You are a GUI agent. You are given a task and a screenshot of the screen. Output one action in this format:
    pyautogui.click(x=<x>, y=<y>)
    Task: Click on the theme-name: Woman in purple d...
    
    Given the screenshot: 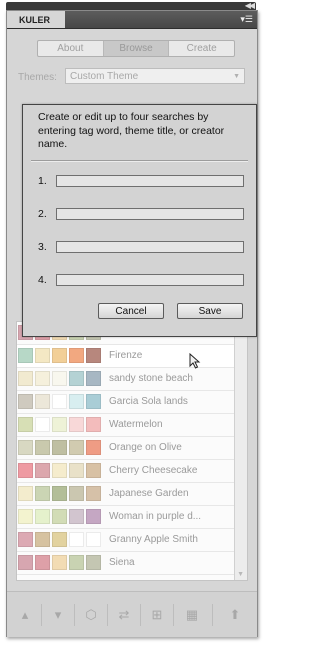 What is the action you would take?
    pyautogui.click(x=155, y=516)
    